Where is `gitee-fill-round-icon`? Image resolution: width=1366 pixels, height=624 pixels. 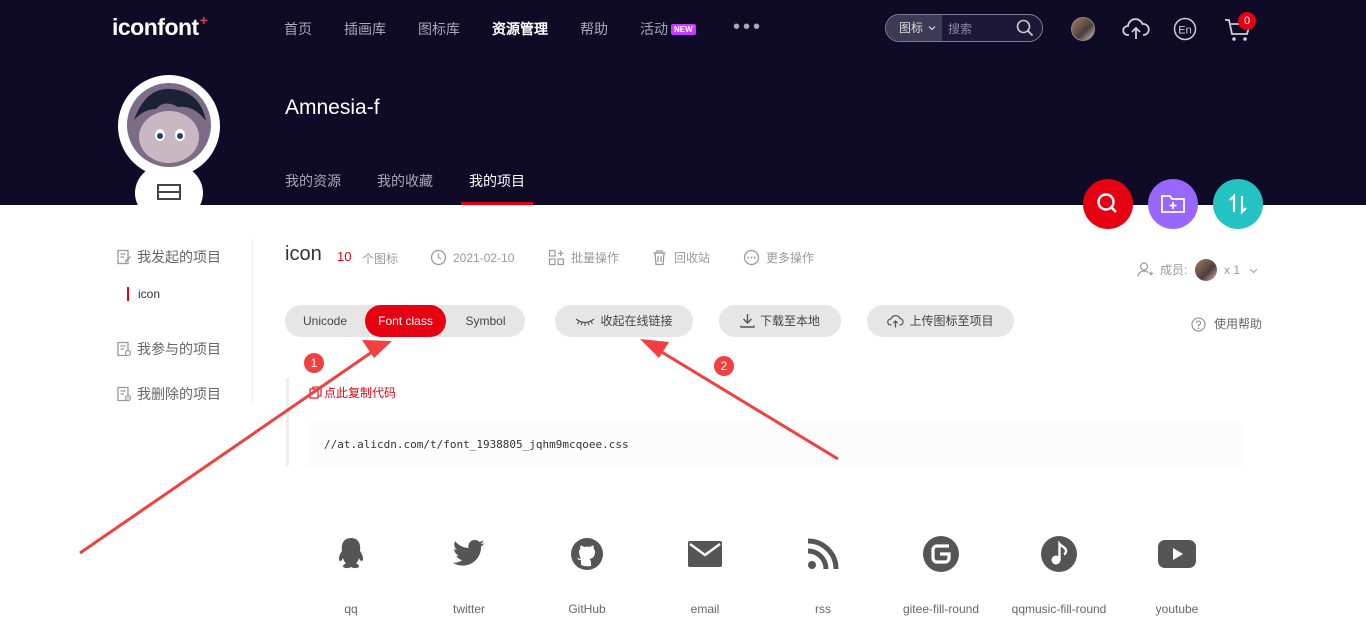 gitee-fill-round-icon is located at coordinates (941, 554).